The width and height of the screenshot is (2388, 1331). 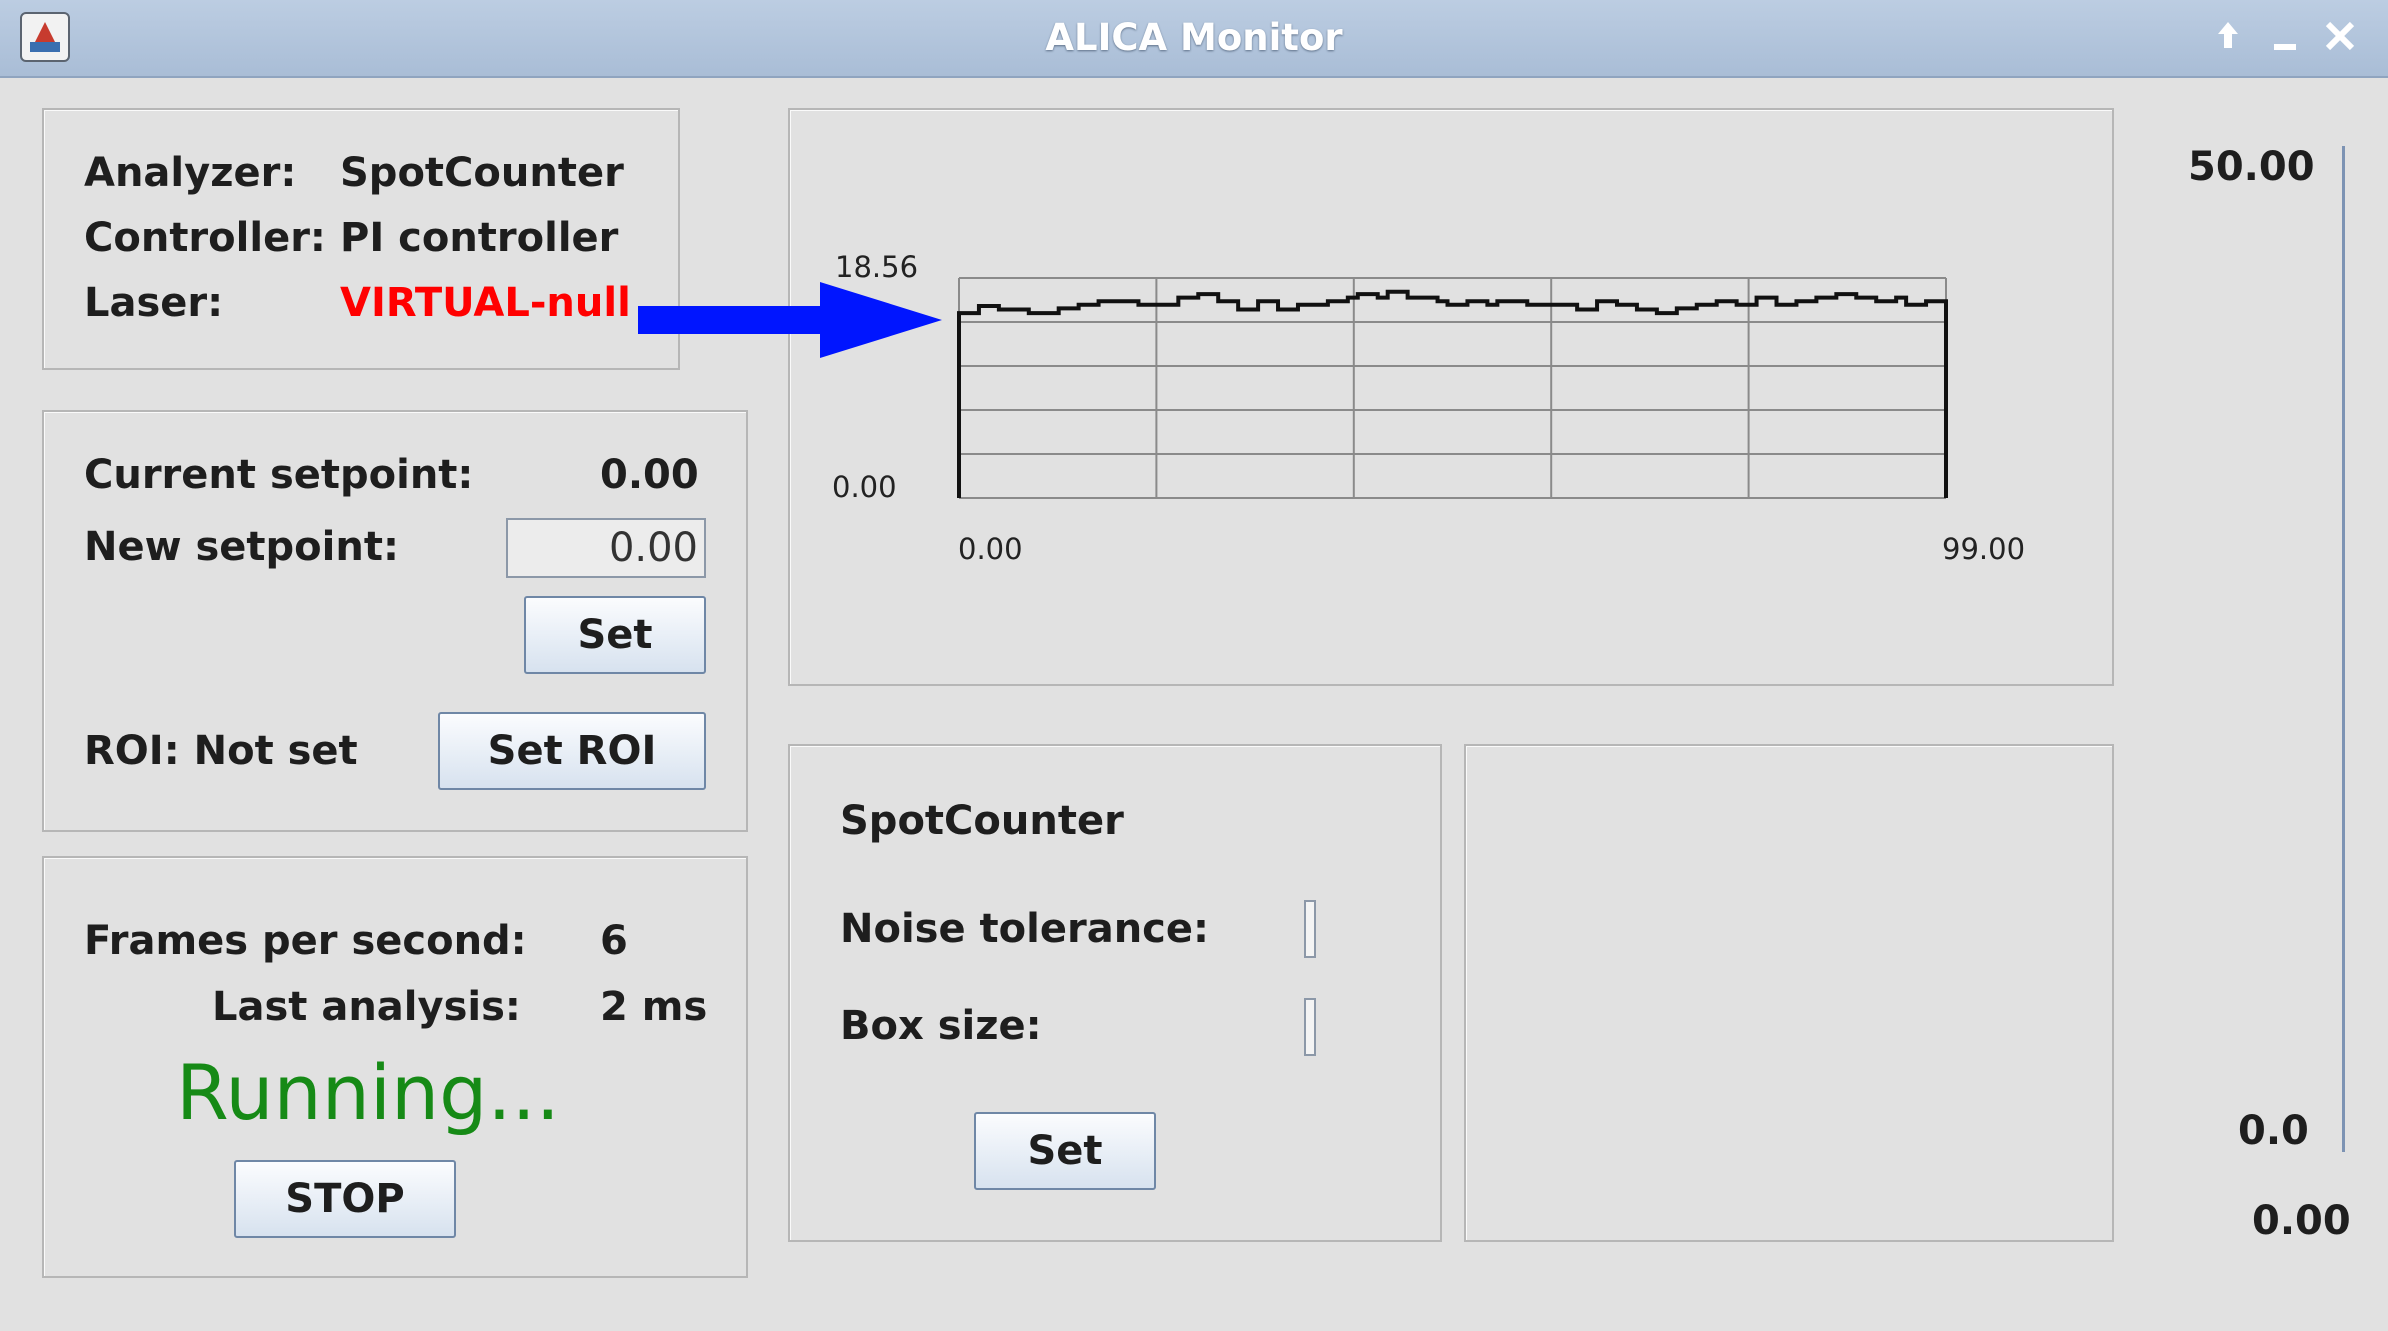 I want to click on set-roi-button: Set ROI, so click(x=572, y=751).